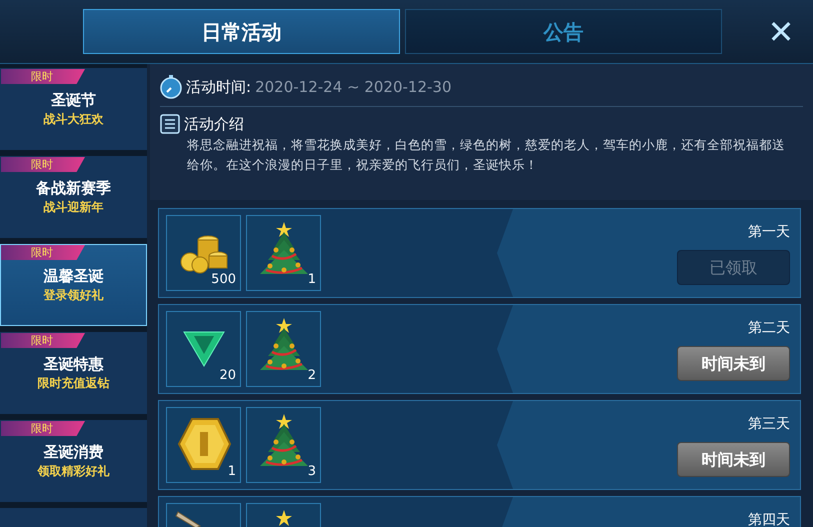 This screenshot has height=527, width=813. Describe the element at coordinates (312, 471) in the screenshot. I see `item-count: 3` at that location.